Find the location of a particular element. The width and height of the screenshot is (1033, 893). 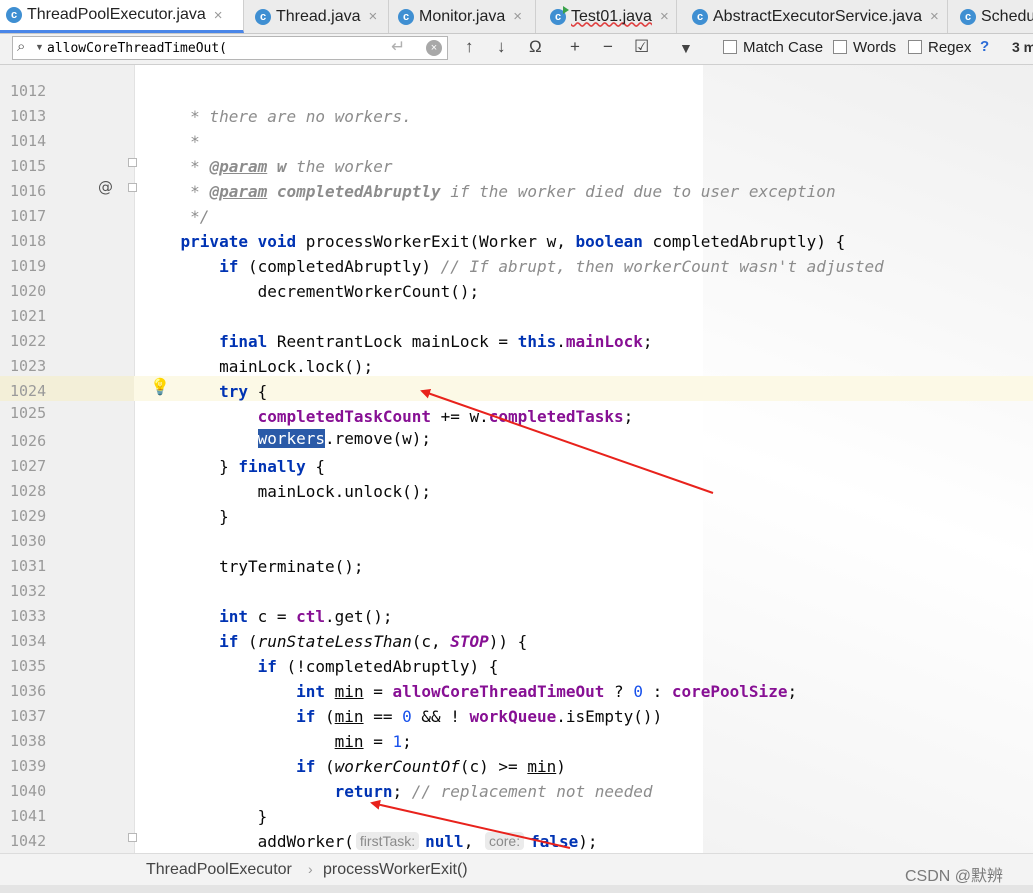

remove-selection-icon: − is located at coordinates (608, 47).